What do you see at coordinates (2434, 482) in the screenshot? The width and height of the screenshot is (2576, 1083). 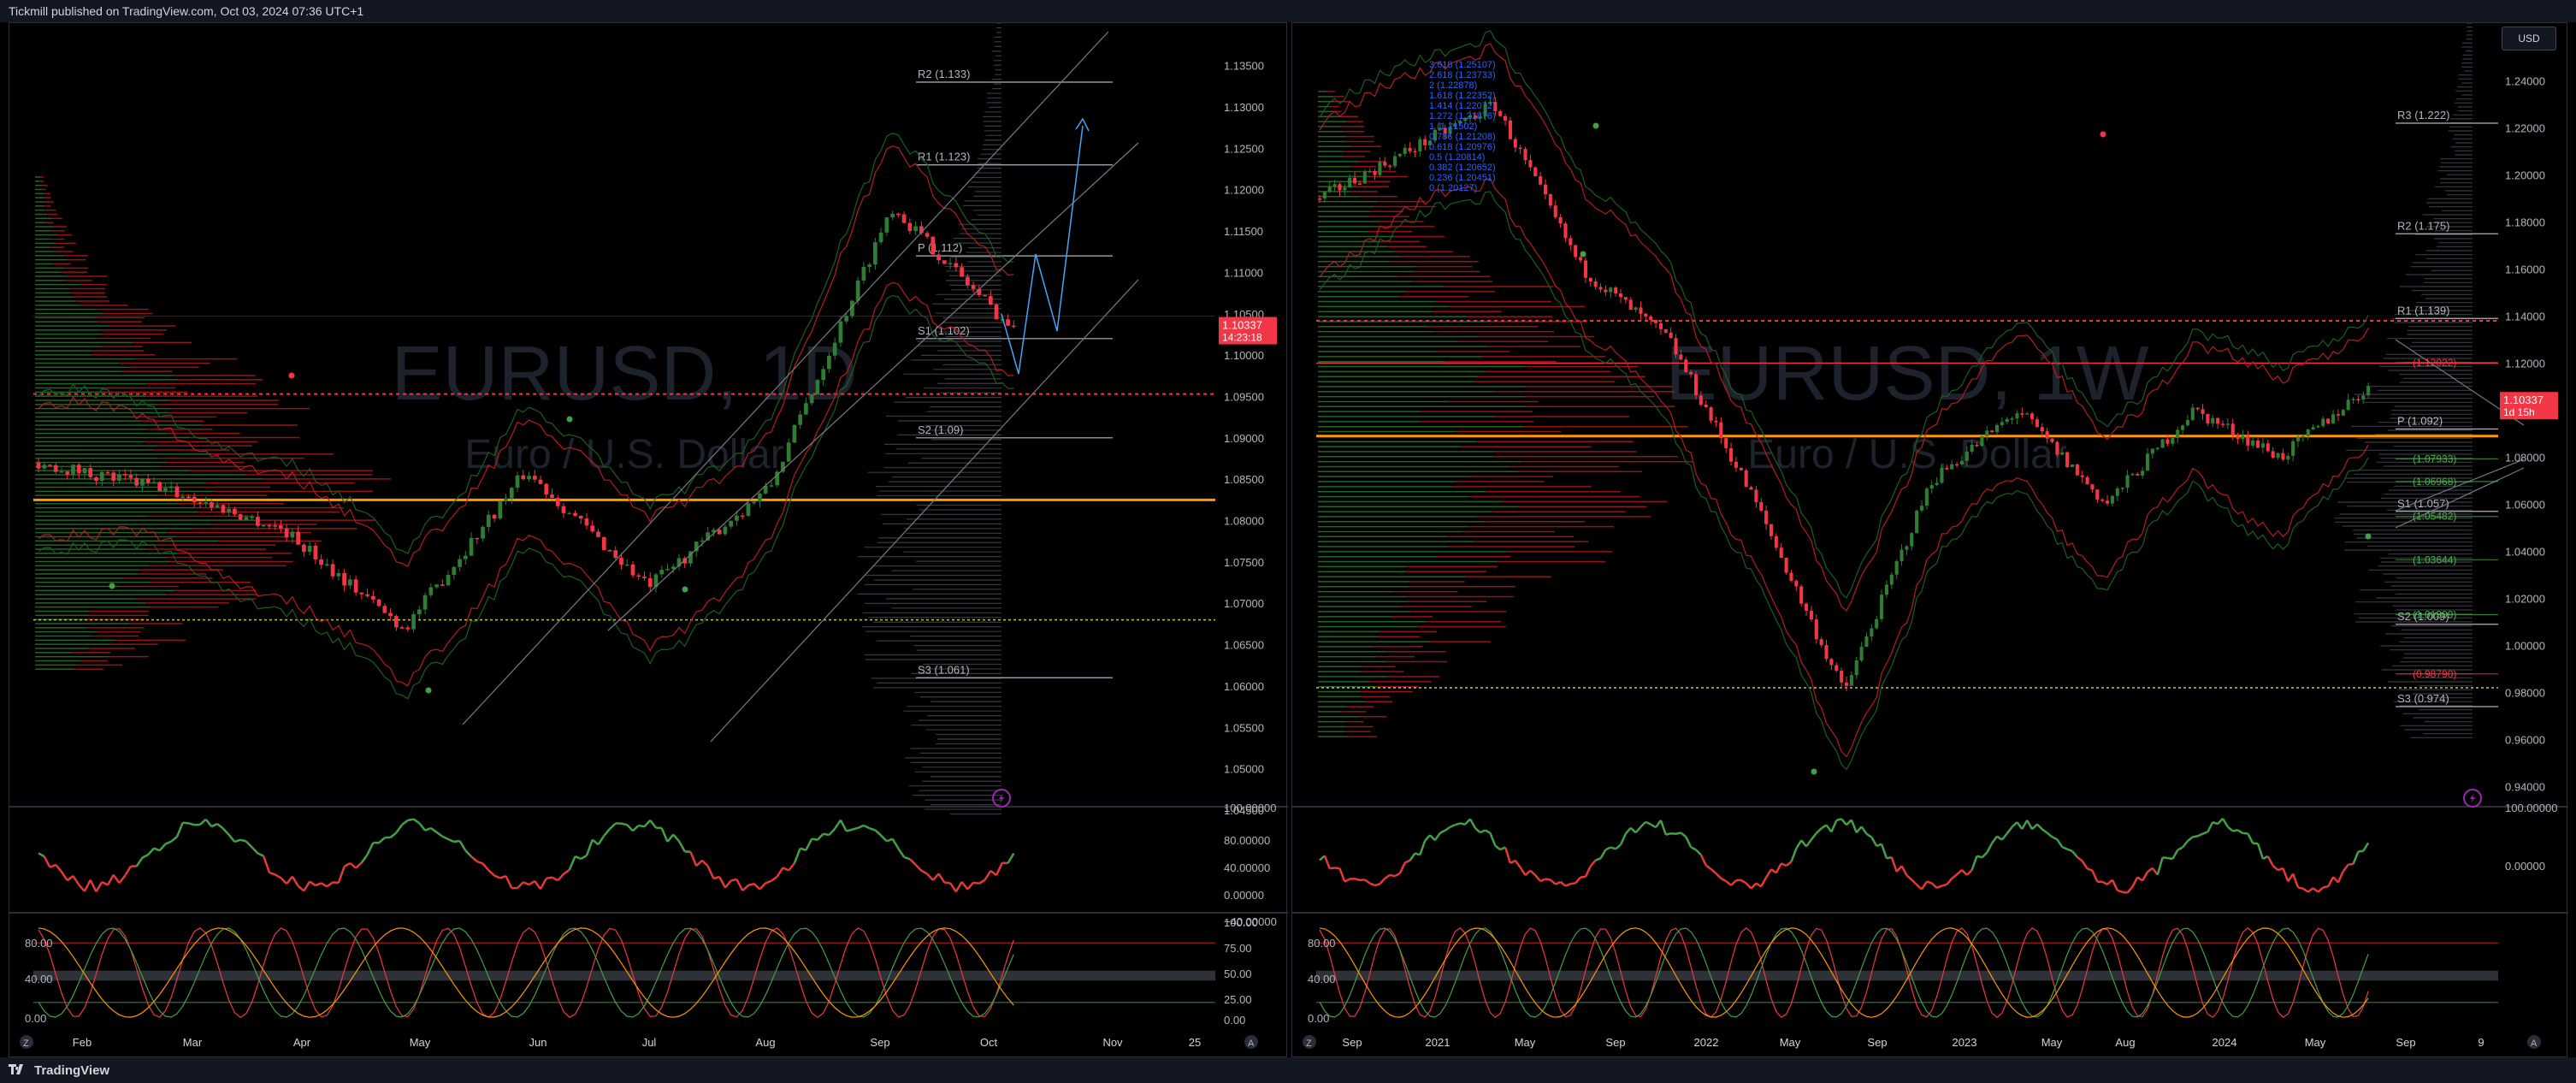 I see `fib-level-label: (1.06968)` at bounding box center [2434, 482].